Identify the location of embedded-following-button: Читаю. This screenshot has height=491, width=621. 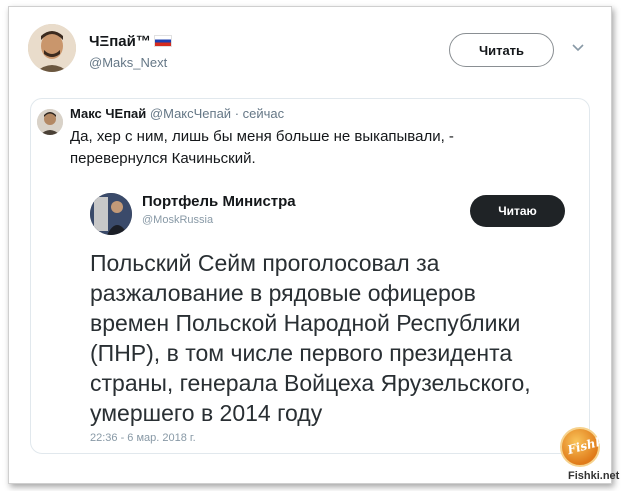
(517, 211).